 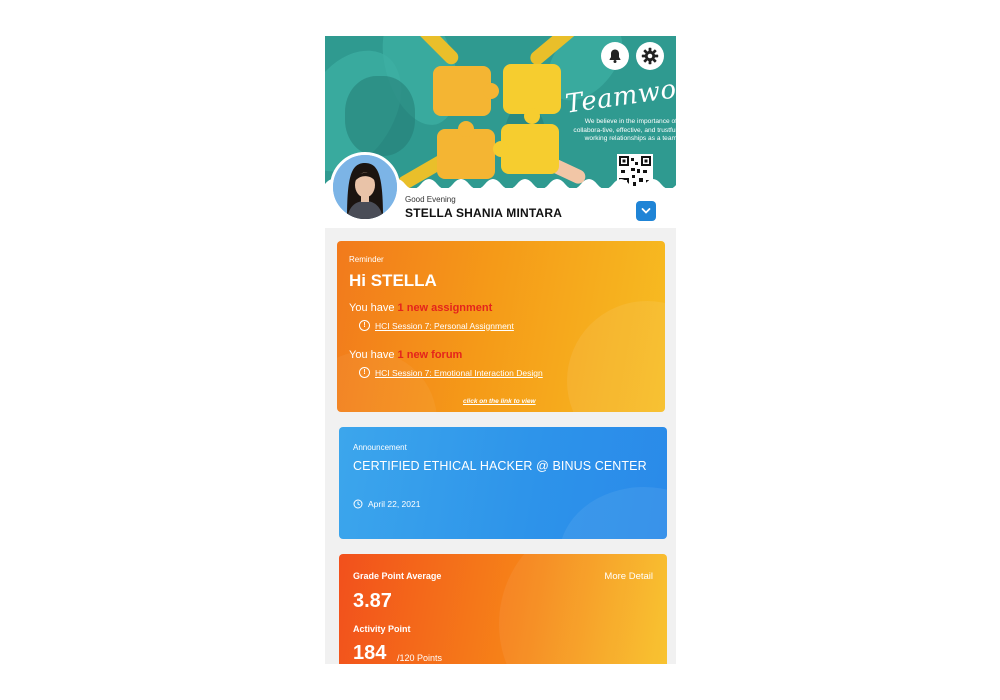 I want to click on bell-icon, so click(x=615, y=56).